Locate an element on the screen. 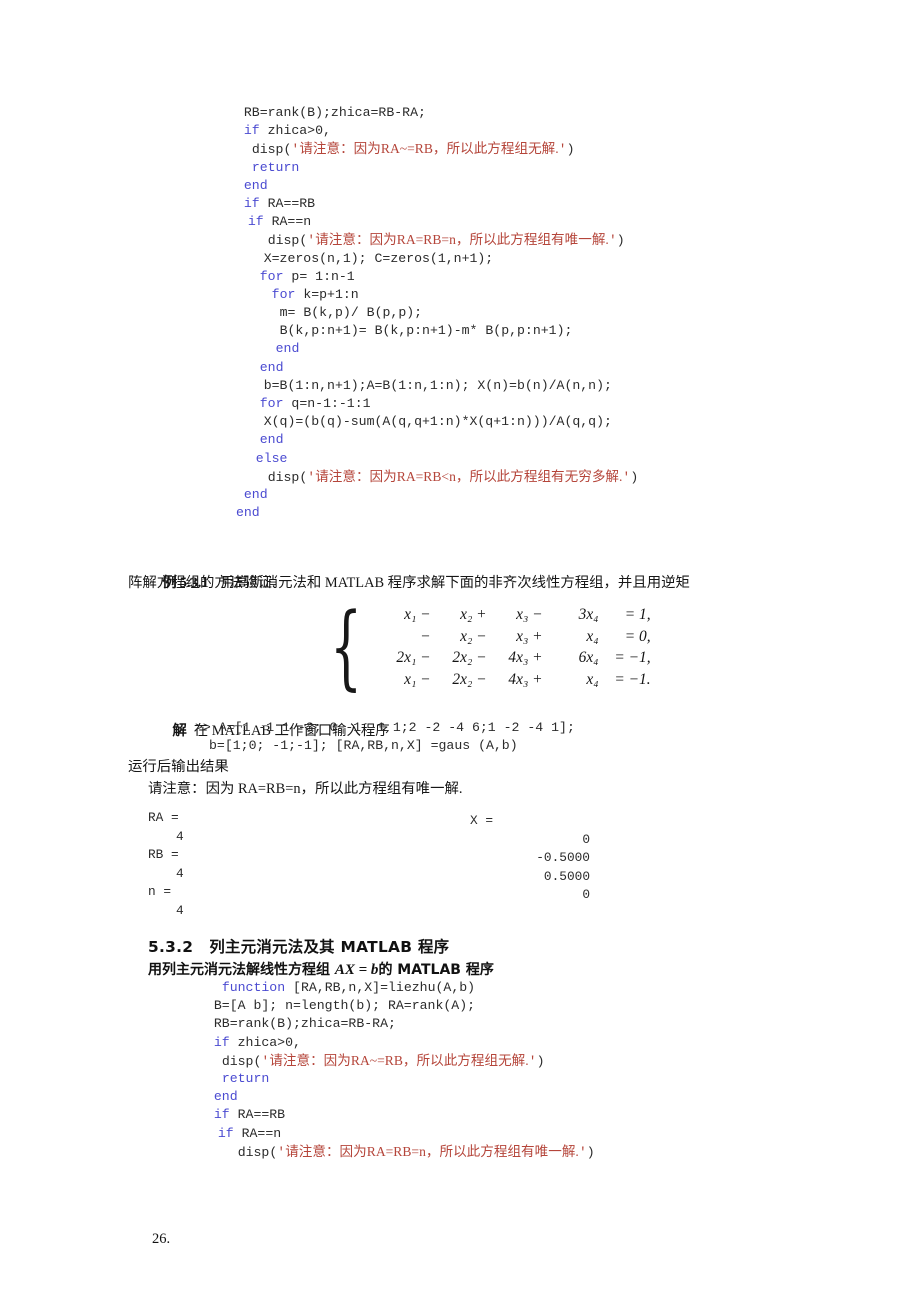 Image resolution: width=920 pixels, height=1302 pixels. code-text: p= 1:n-1 is located at coordinates (319, 276).